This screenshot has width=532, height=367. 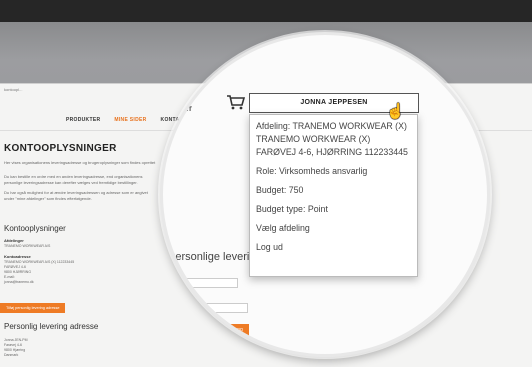 What do you see at coordinates (83, 120) in the screenshot?
I see `nav-produkter: PRODUKTER` at bounding box center [83, 120].